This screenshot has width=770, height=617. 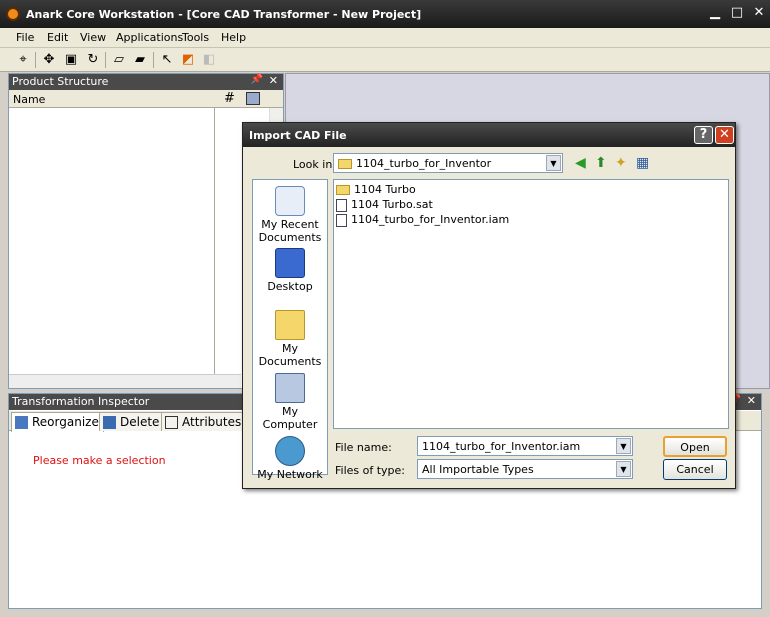 What do you see at coordinates (290, 474) in the screenshot?
I see `place-my-network-label: My Network` at bounding box center [290, 474].